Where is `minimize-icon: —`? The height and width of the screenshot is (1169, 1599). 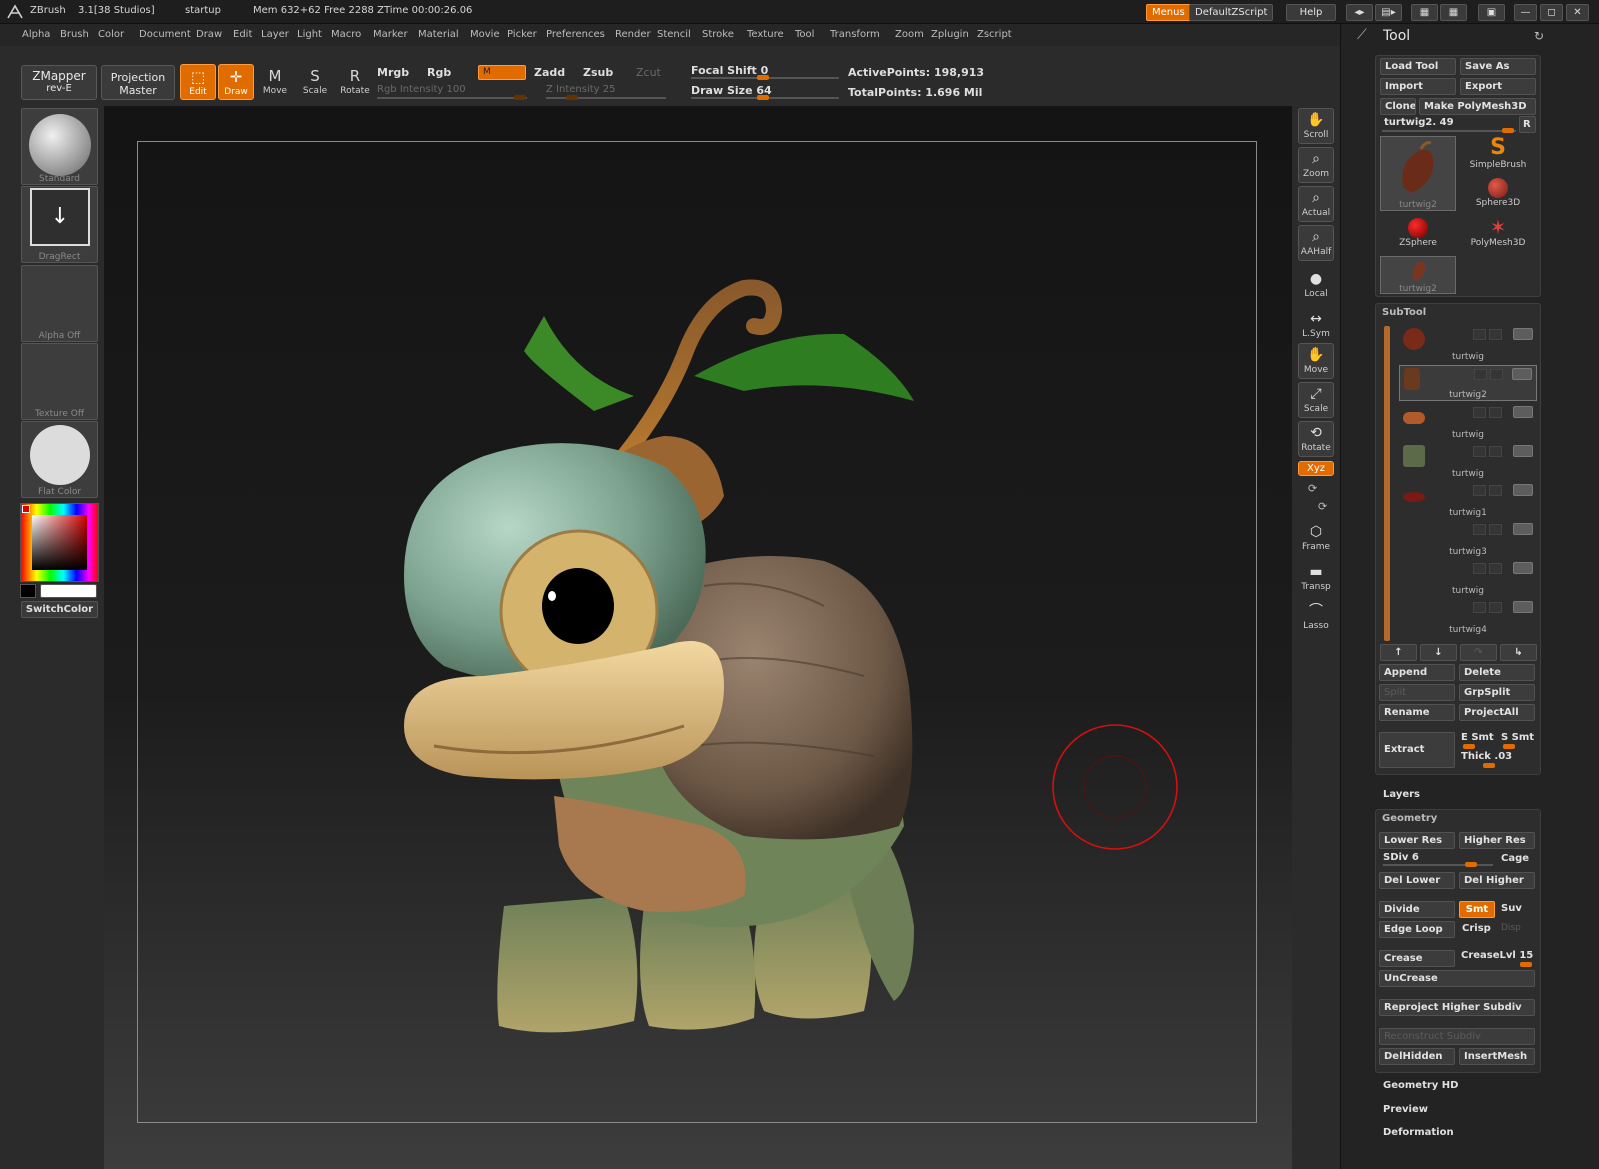
minimize-icon: — is located at coordinates (1525, 12).